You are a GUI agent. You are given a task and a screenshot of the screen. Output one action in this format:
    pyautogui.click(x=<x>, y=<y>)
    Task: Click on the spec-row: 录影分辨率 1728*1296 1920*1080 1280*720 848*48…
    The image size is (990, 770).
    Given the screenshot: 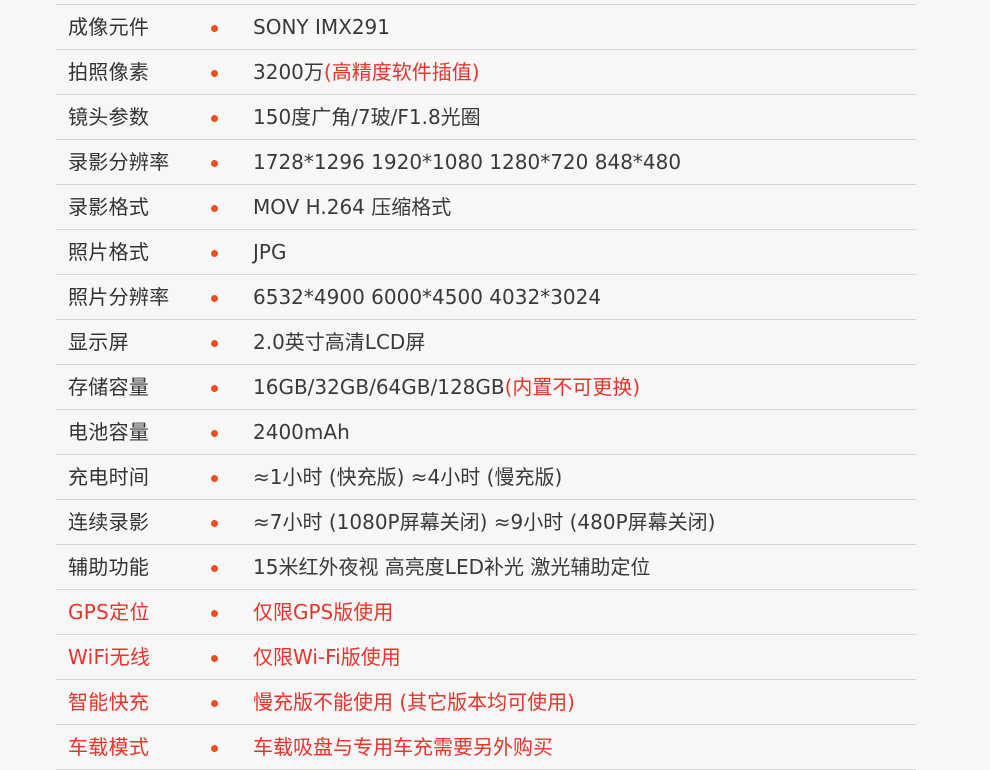 What is the action you would take?
    pyautogui.click(x=486, y=162)
    